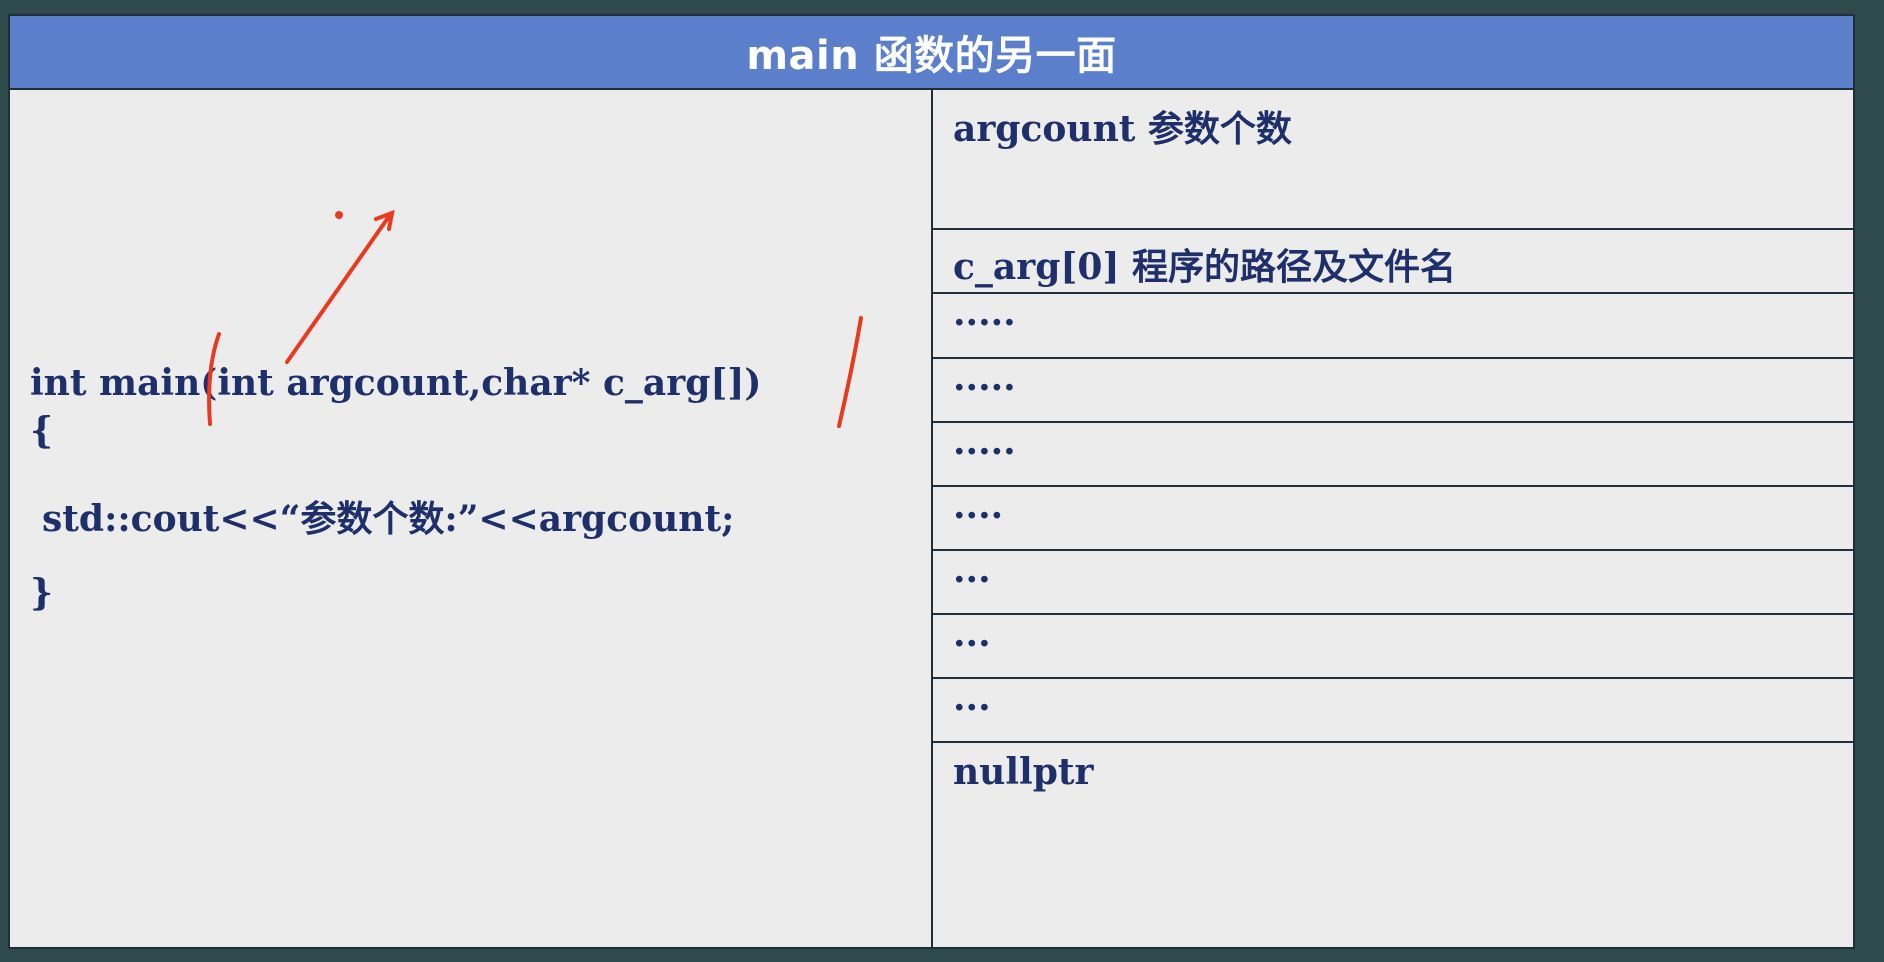  Describe the element at coordinates (1393, 160) in the screenshot. I see `table-row: argcount 参数个数` at that location.